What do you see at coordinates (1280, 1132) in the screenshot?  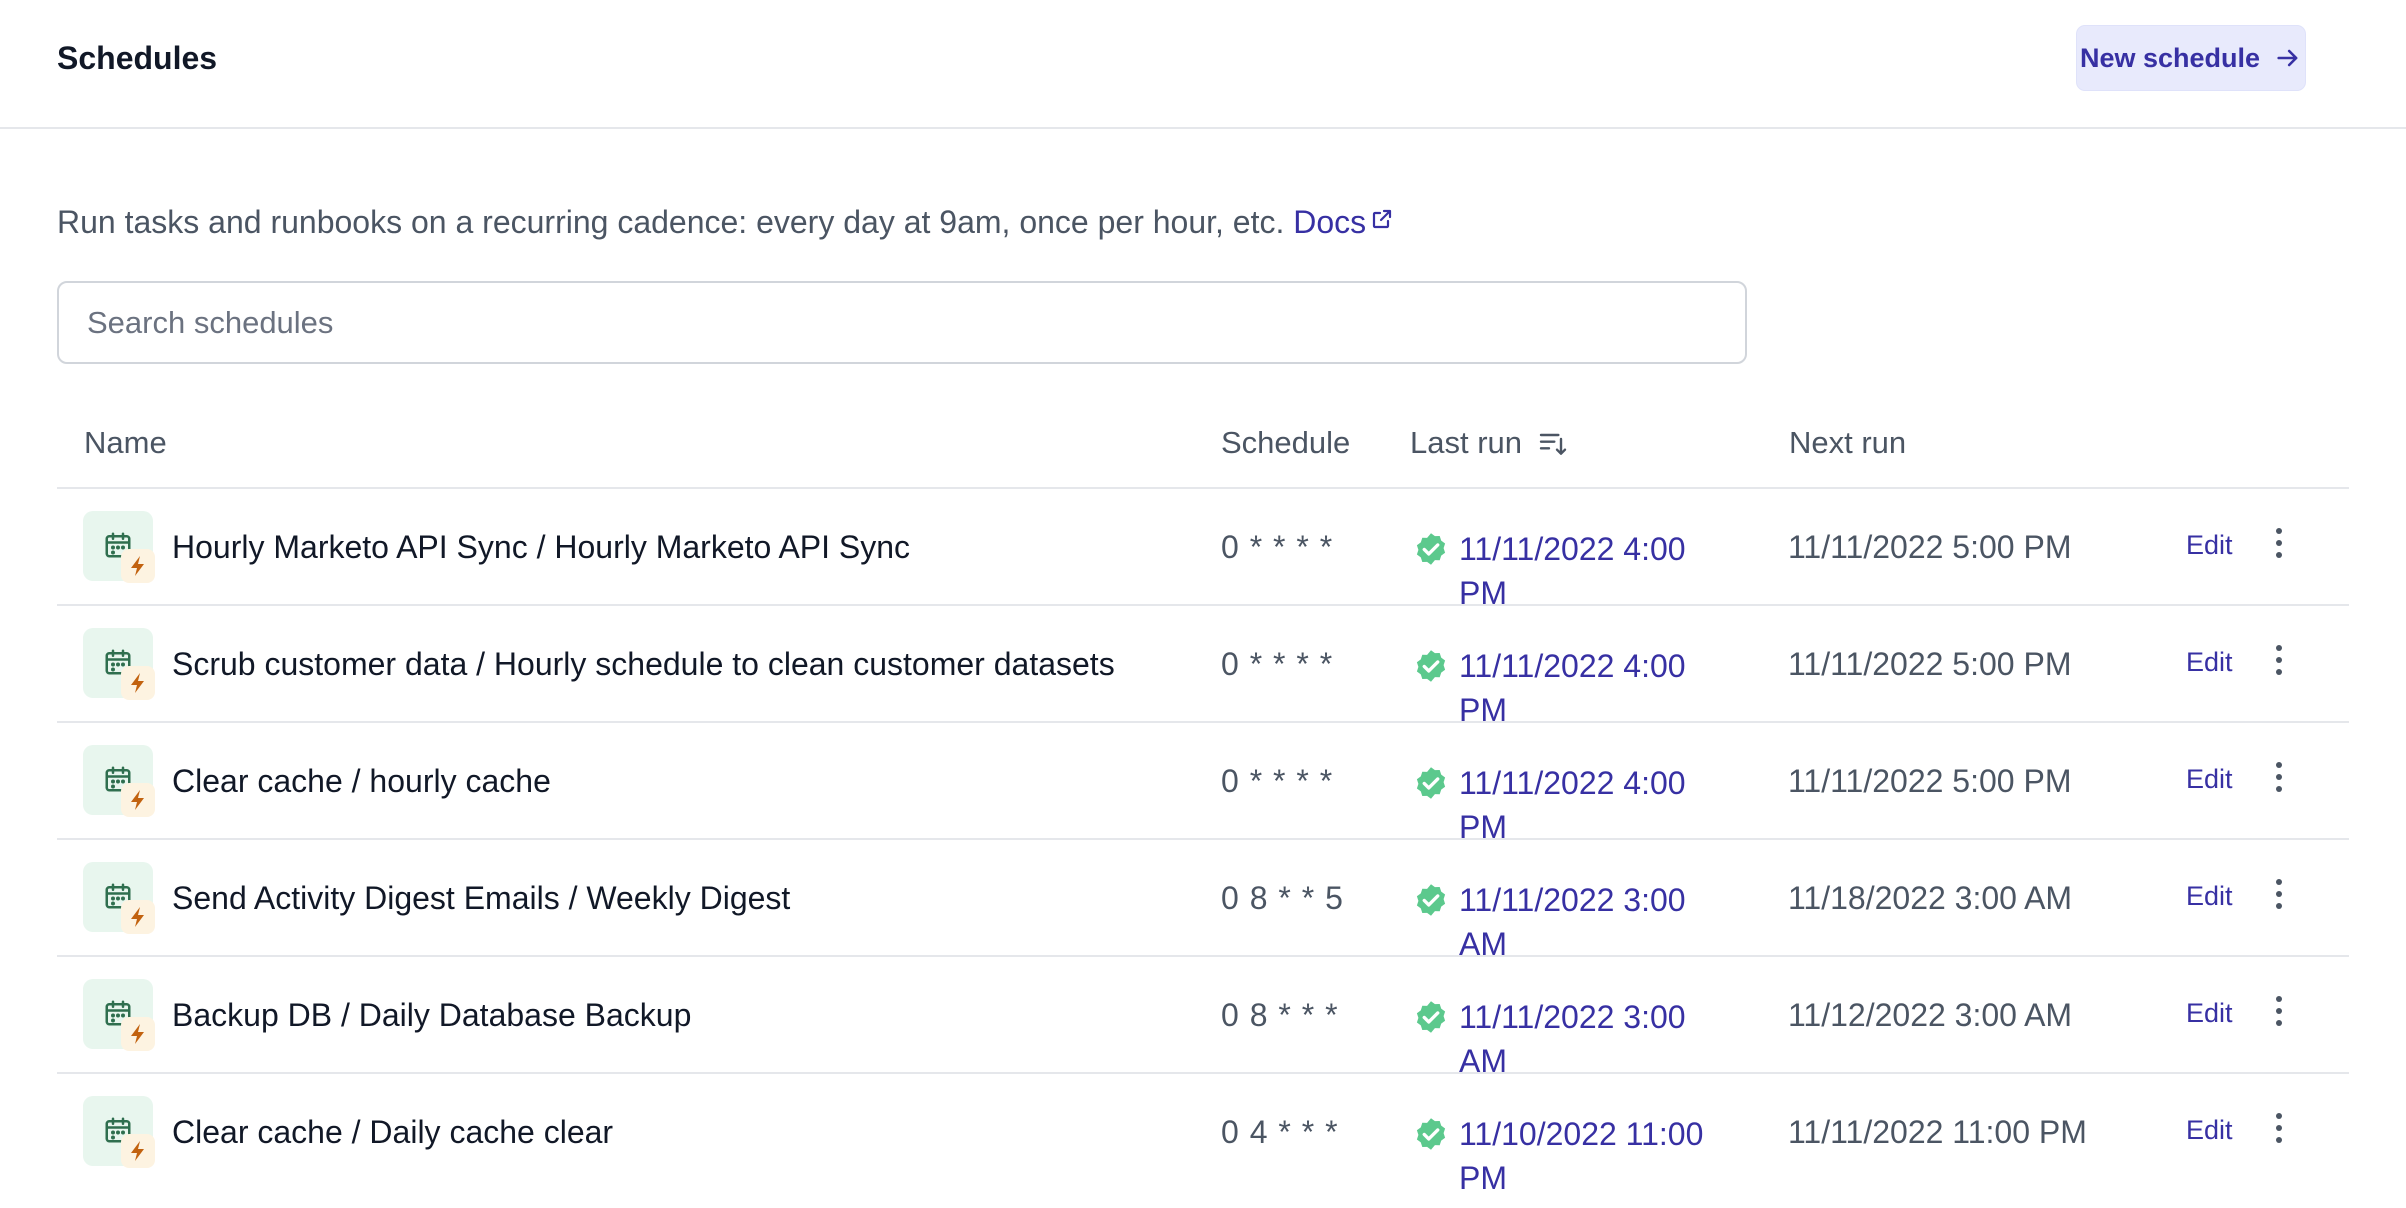 I see `cron-expression: 0 4 * * *` at bounding box center [1280, 1132].